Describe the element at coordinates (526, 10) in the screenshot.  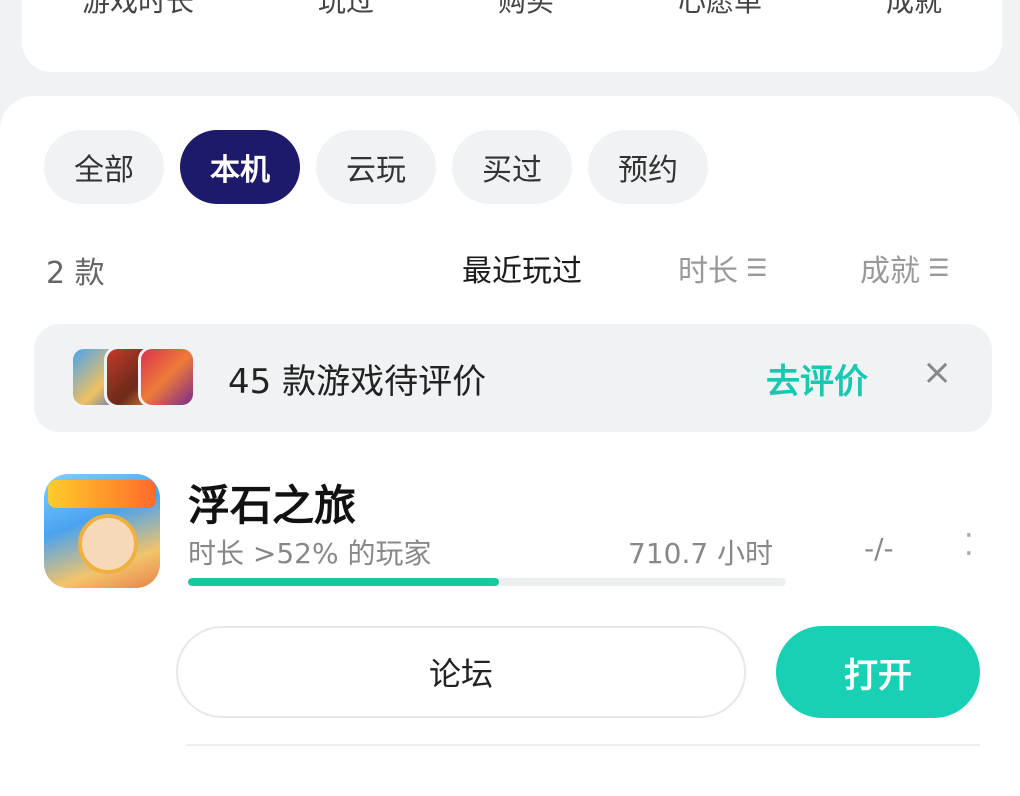
I see `stats-tab-purchased: 购买` at that location.